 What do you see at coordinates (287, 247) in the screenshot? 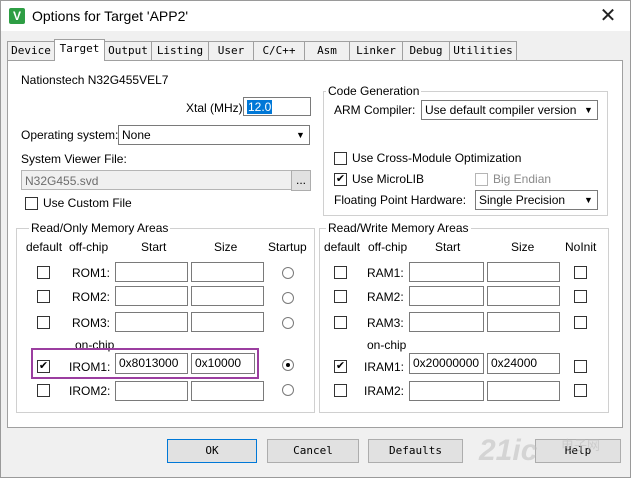
I see `rom-header-startup: Startup` at bounding box center [287, 247].